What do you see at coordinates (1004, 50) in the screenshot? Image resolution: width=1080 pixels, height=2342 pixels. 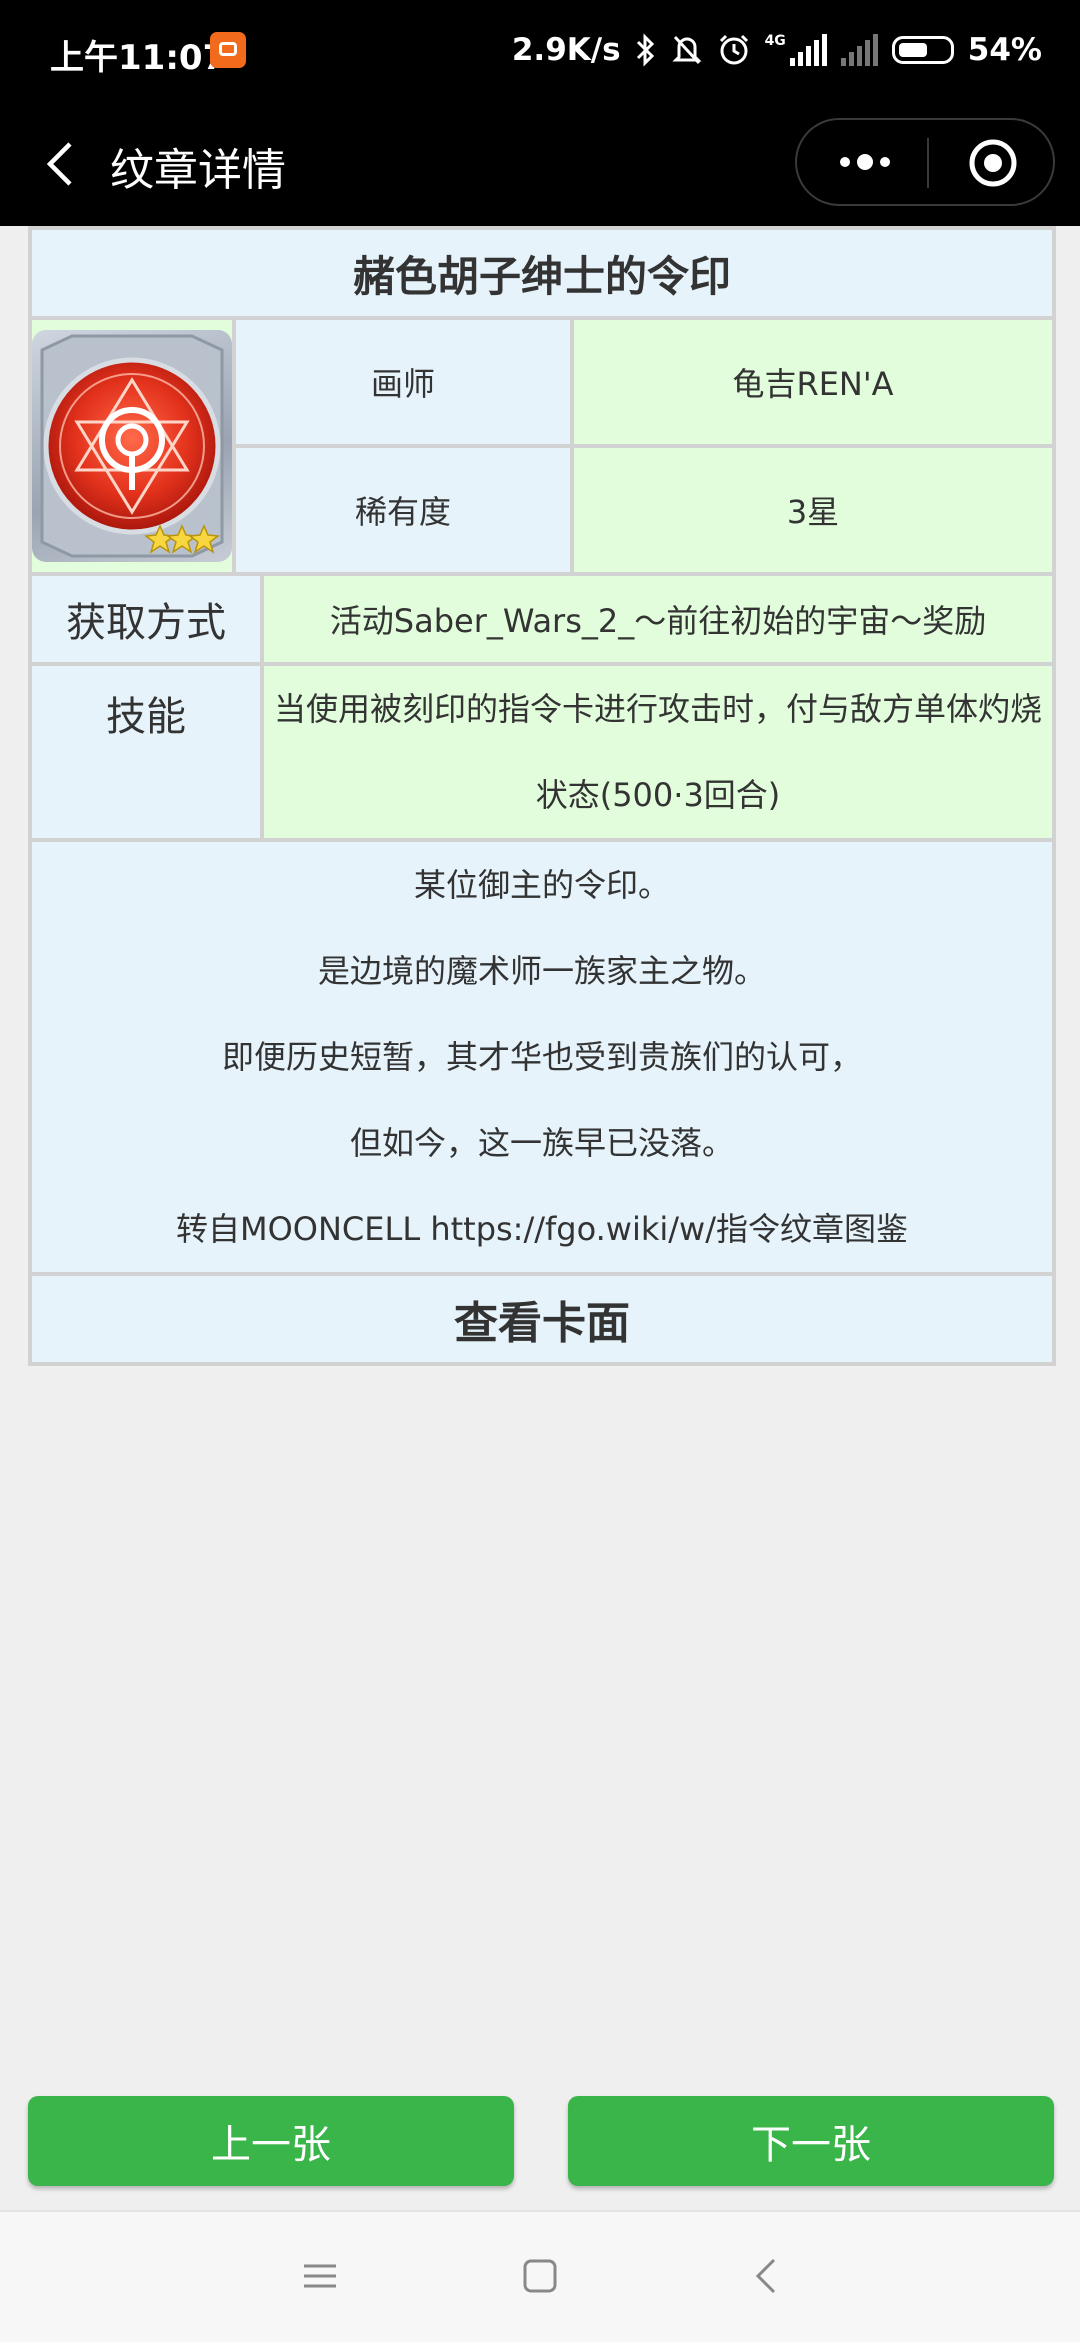 I see `battery-level: 54%` at bounding box center [1004, 50].